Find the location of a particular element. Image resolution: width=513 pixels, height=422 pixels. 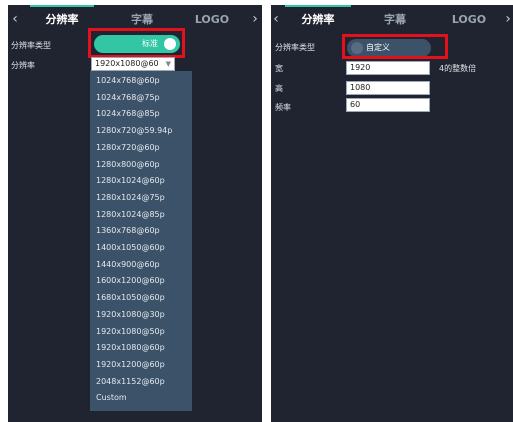

width-input: 1920 is located at coordinates (388, 68).